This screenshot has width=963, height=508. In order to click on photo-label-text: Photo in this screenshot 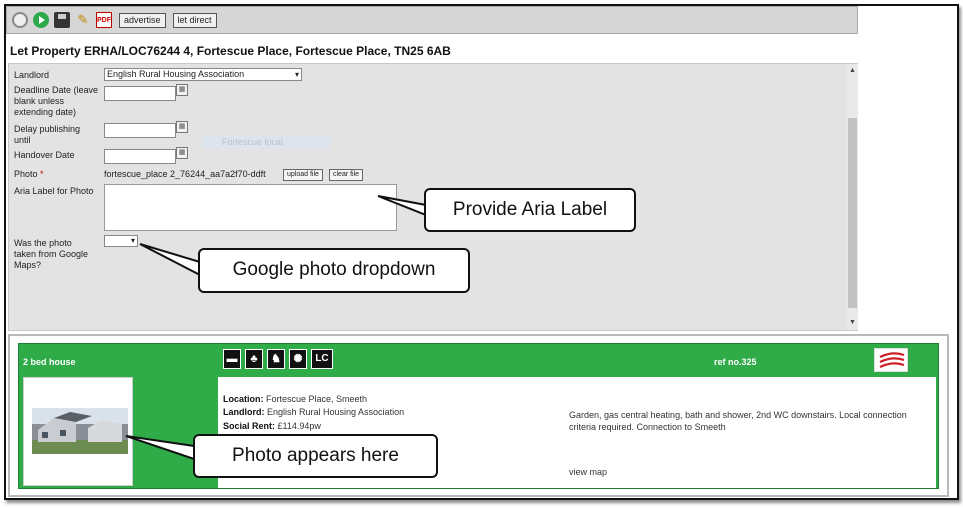, I will do `click(26, 174)`.